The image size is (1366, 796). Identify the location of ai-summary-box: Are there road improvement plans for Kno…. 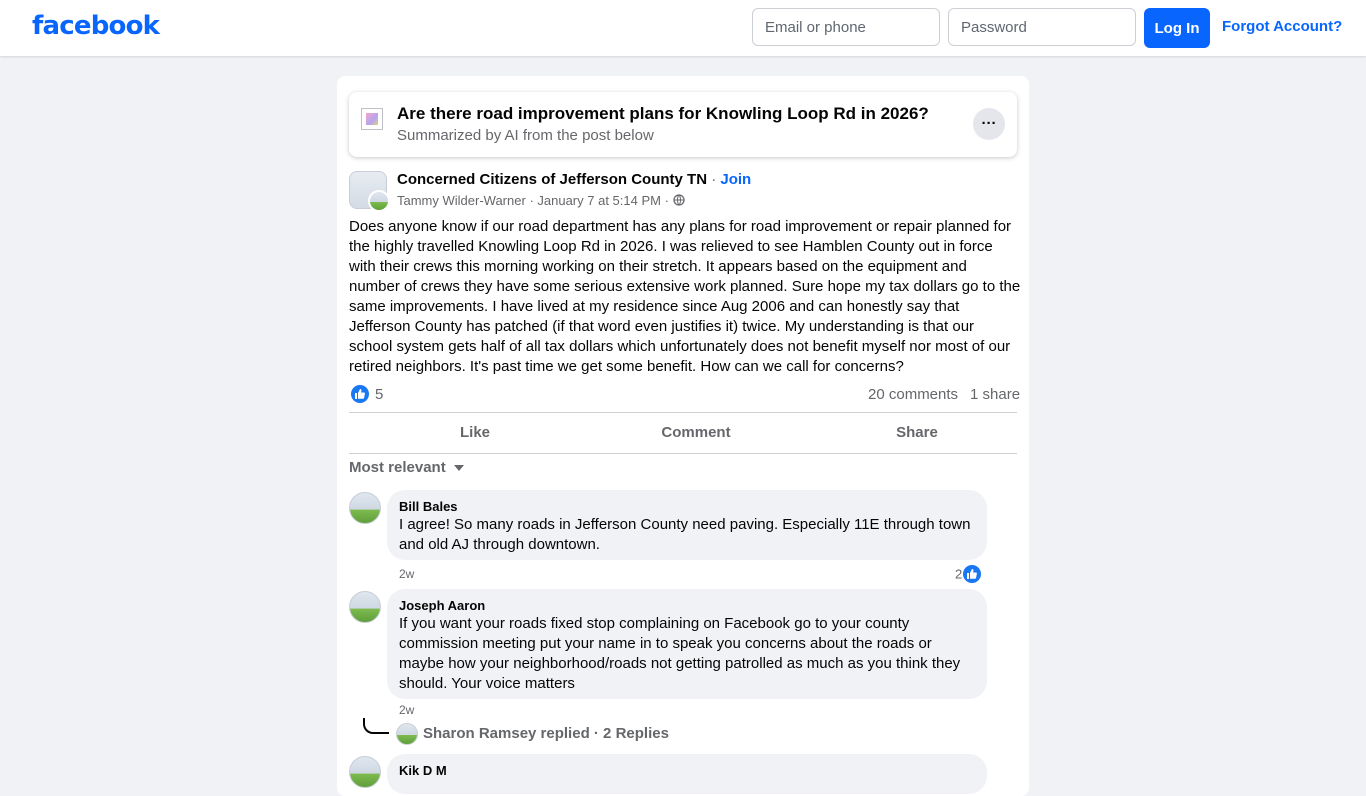
(683, 124).